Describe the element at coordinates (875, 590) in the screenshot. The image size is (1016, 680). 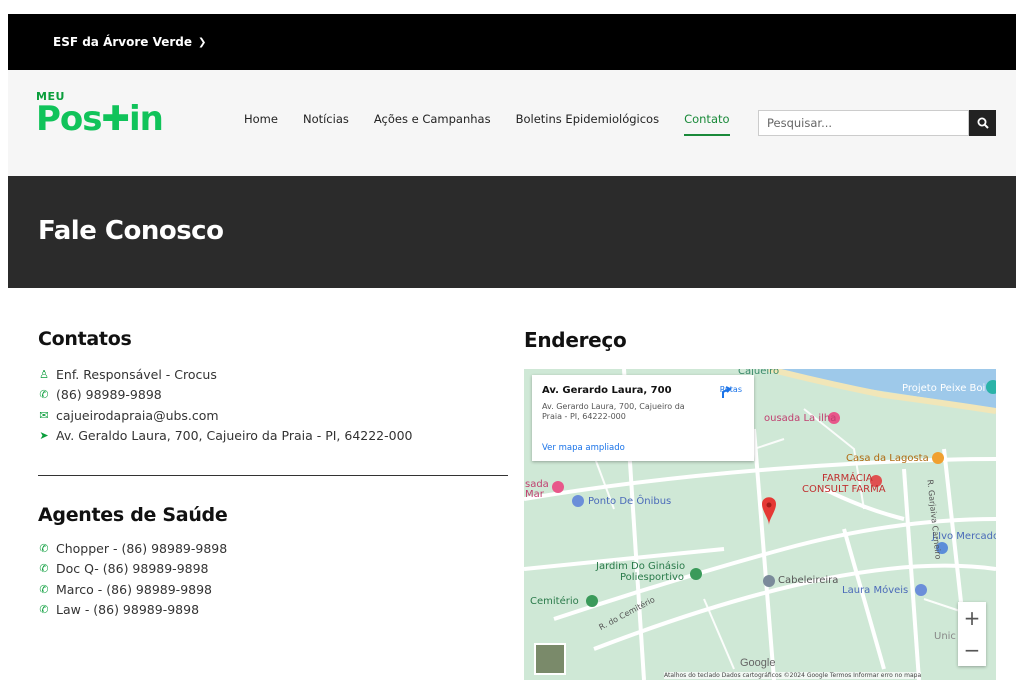
I see `map-label: Laura Móveis` at that location.